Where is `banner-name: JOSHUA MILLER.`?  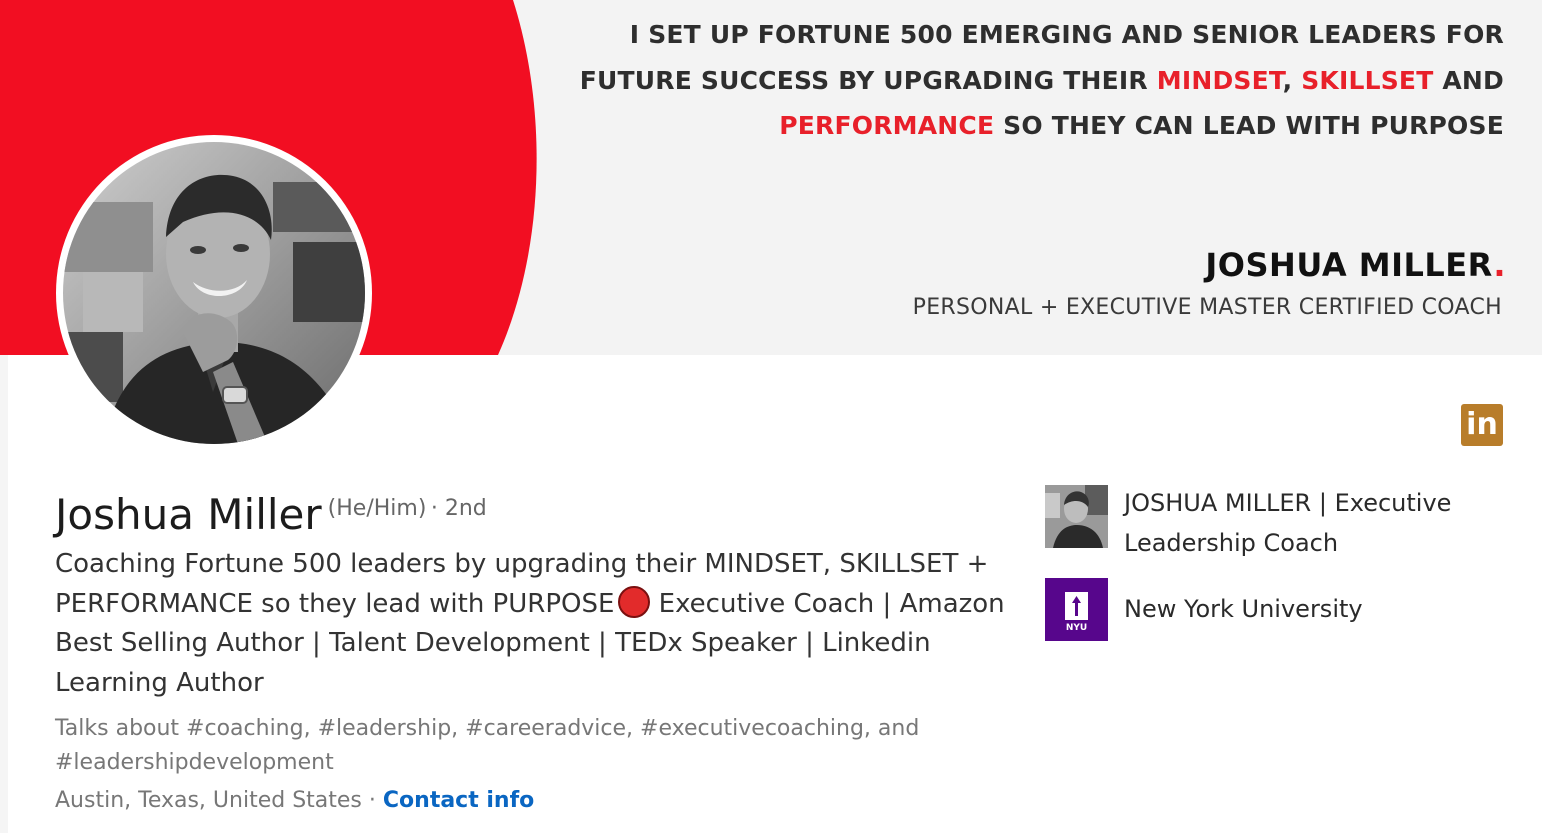 banner-name: JOSHUA MILLER. is located at coordinates (1355, 265).